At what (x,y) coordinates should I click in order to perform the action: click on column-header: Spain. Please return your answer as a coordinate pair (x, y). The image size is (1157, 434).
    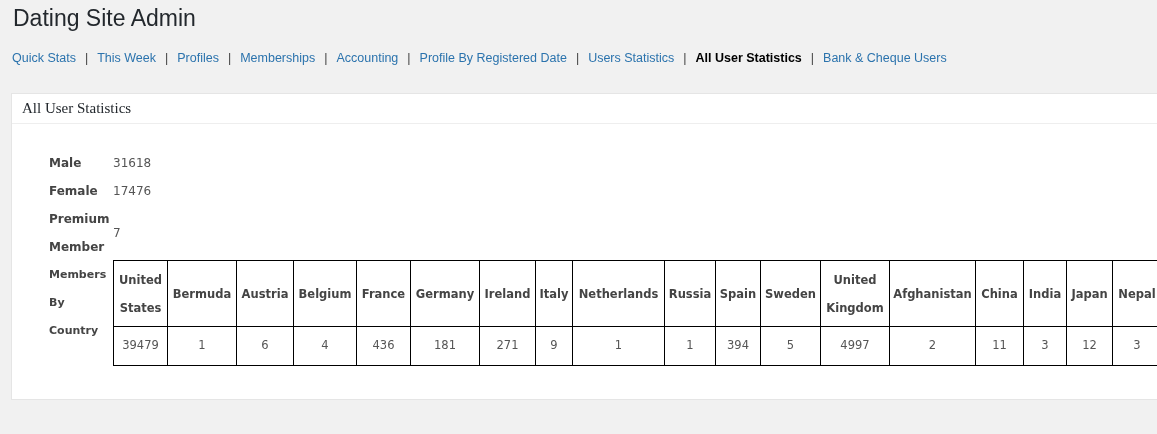
    Looking at the image, I should click on (738, 293).